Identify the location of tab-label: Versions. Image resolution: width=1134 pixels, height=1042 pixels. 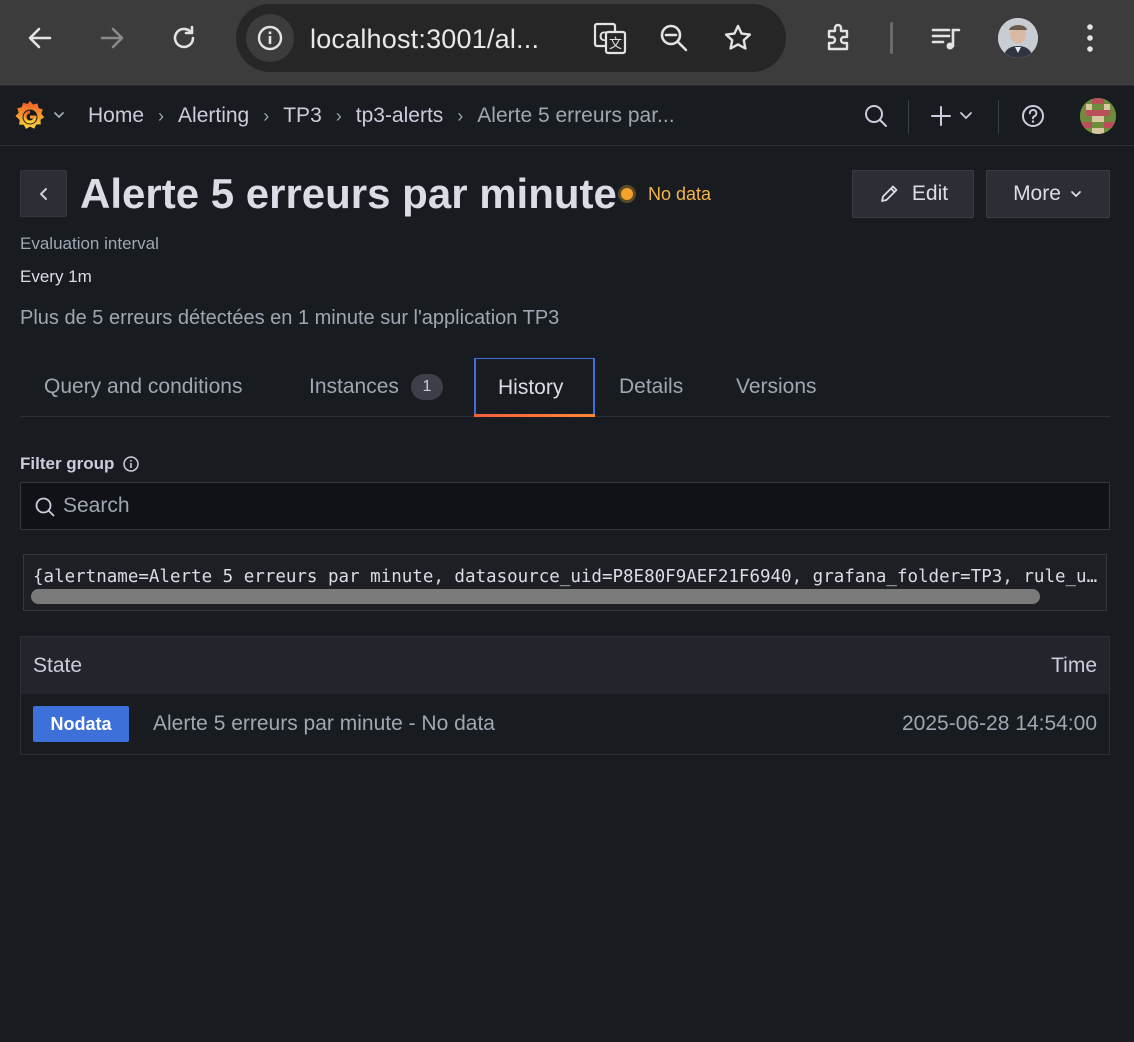
(776, 386).